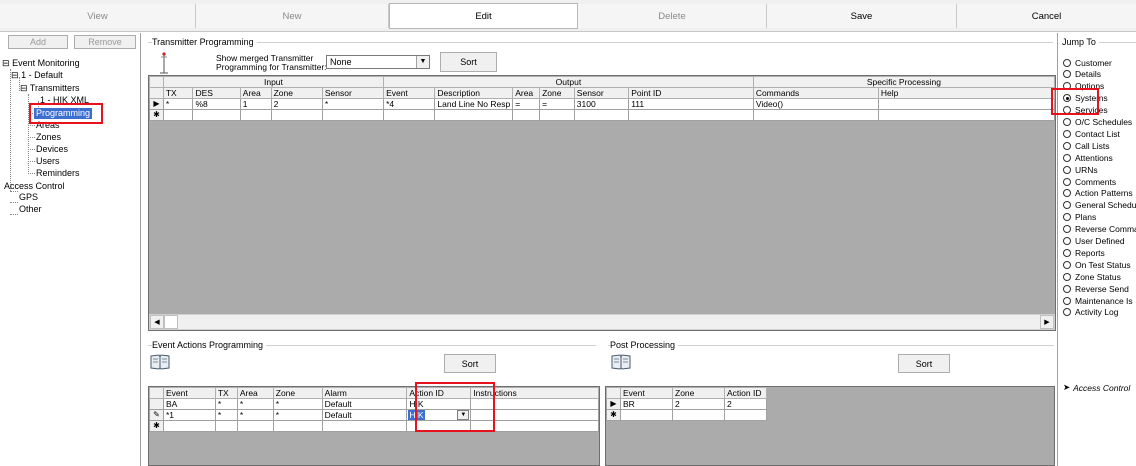 Image resolution: width=1136 pixels, height=466 pixels. What do you see at coordinates (216, 104) in the screenshot?
I see `table-cell: %8` at bounding box center [216, 104].